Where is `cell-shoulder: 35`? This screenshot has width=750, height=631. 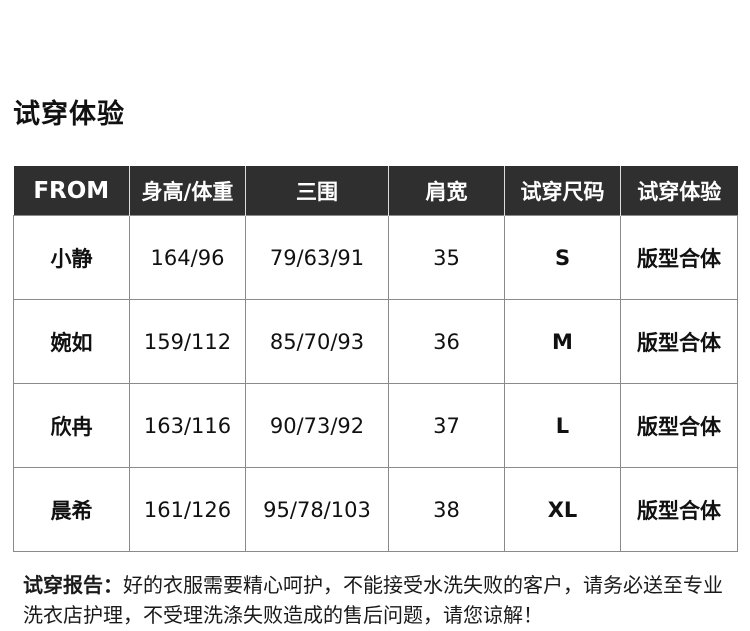 cell-shoulder: 35 is located at coordinates (446, 257).